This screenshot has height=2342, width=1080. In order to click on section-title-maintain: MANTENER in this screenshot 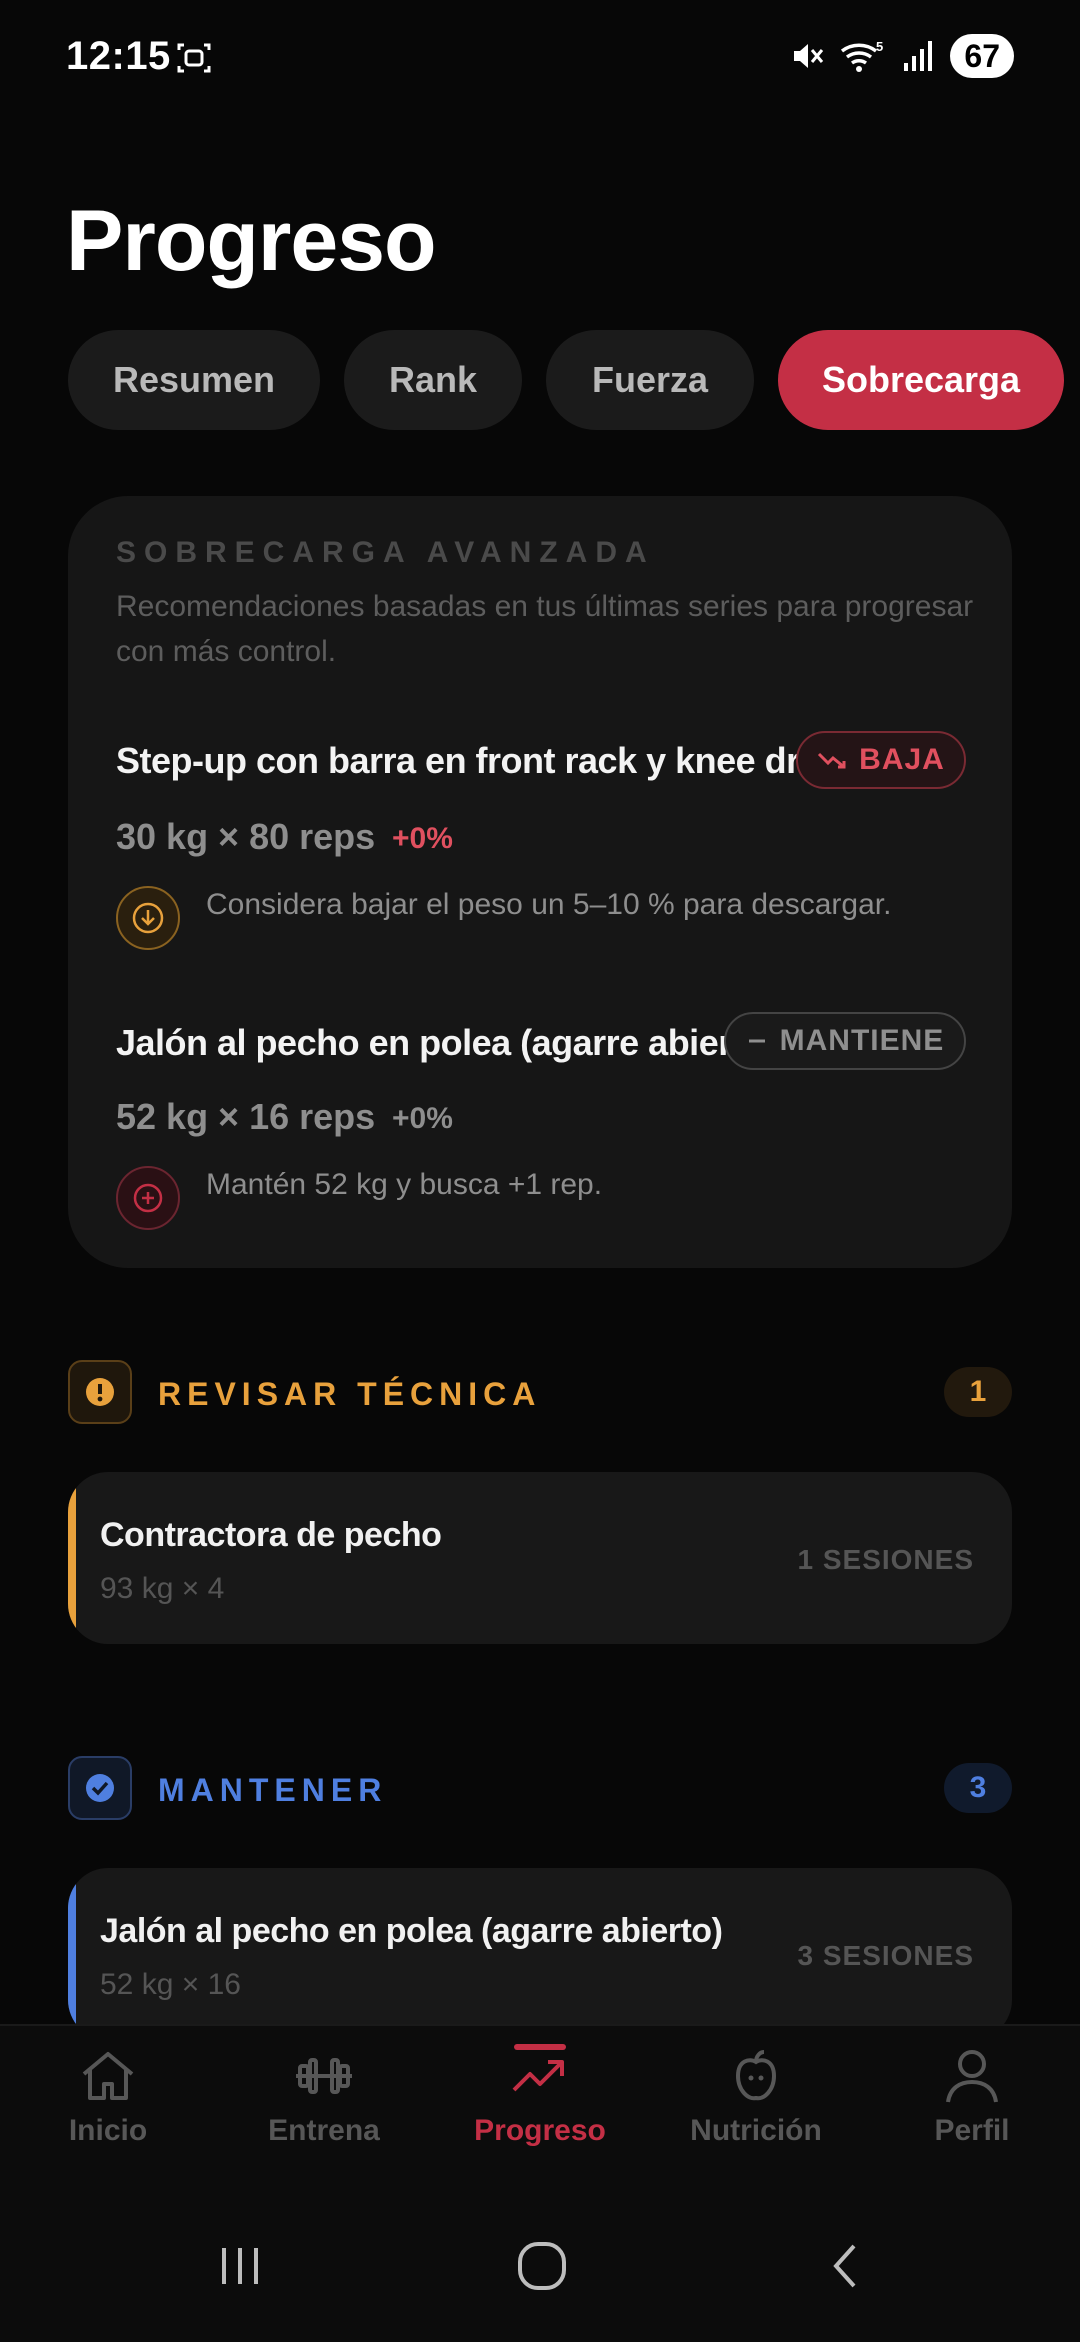, I will do `click(273, 1790)`.